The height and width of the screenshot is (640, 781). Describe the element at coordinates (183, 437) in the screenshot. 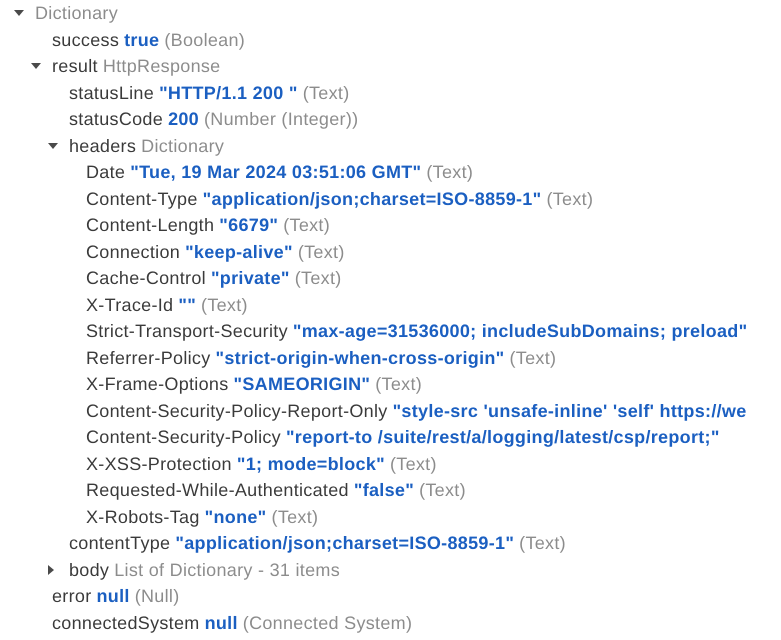

I see `field-name: Content-Security-Policy` at that location.